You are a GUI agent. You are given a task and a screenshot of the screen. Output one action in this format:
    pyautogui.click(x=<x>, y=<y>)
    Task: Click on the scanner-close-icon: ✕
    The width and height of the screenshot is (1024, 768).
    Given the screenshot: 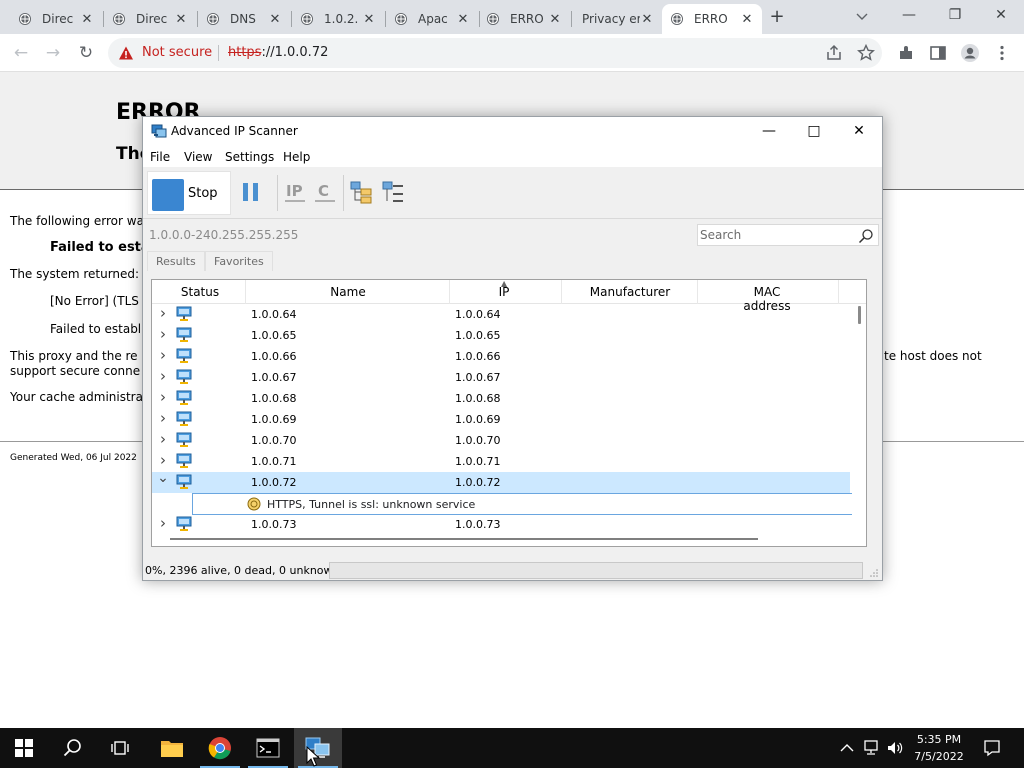 What is the action you would take?
    pyautogui.click(x=859, y=131)
    